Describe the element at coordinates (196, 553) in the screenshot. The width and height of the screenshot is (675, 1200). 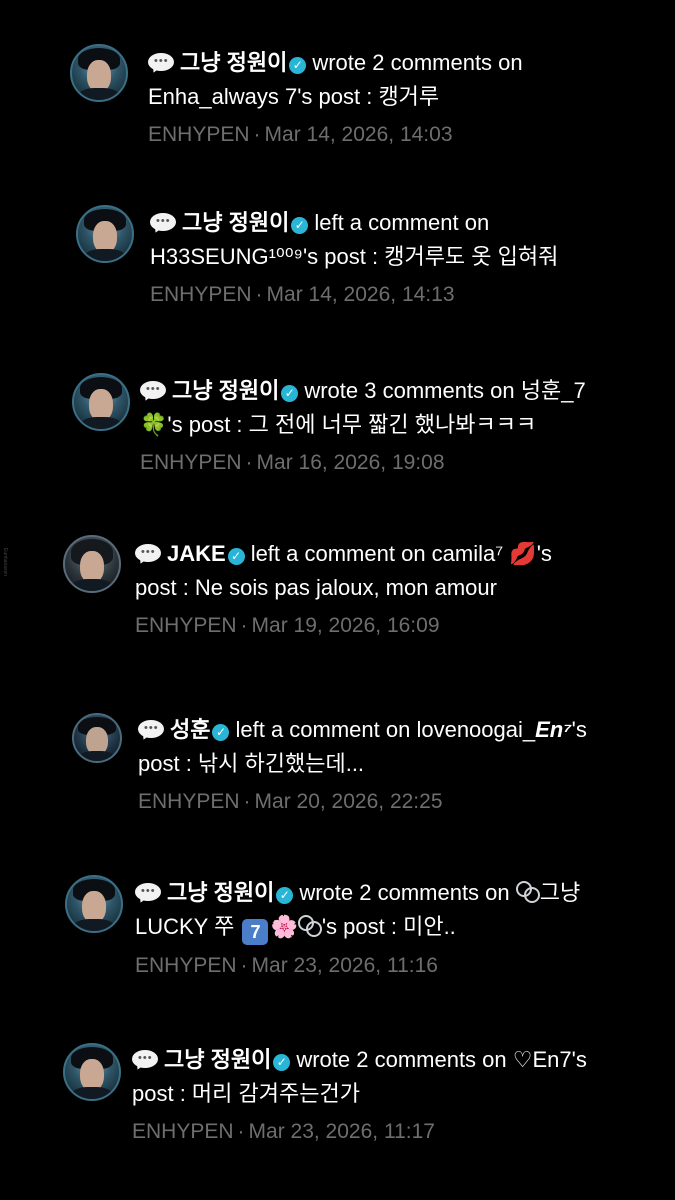
I see `user-name: JAKE` at that location.